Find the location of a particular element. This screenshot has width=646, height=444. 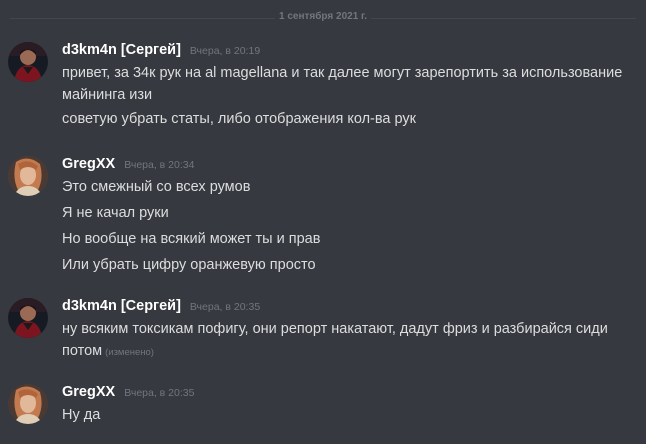

message-header: d3km4n [Сергей] Вчера, в 20:19 is located at coordinates (161, 52).